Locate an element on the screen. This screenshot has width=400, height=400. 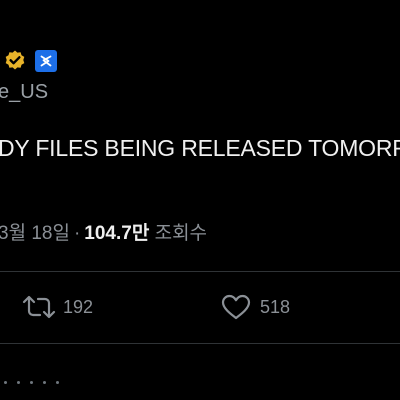
author-badges is located at coordinates (30, 61).